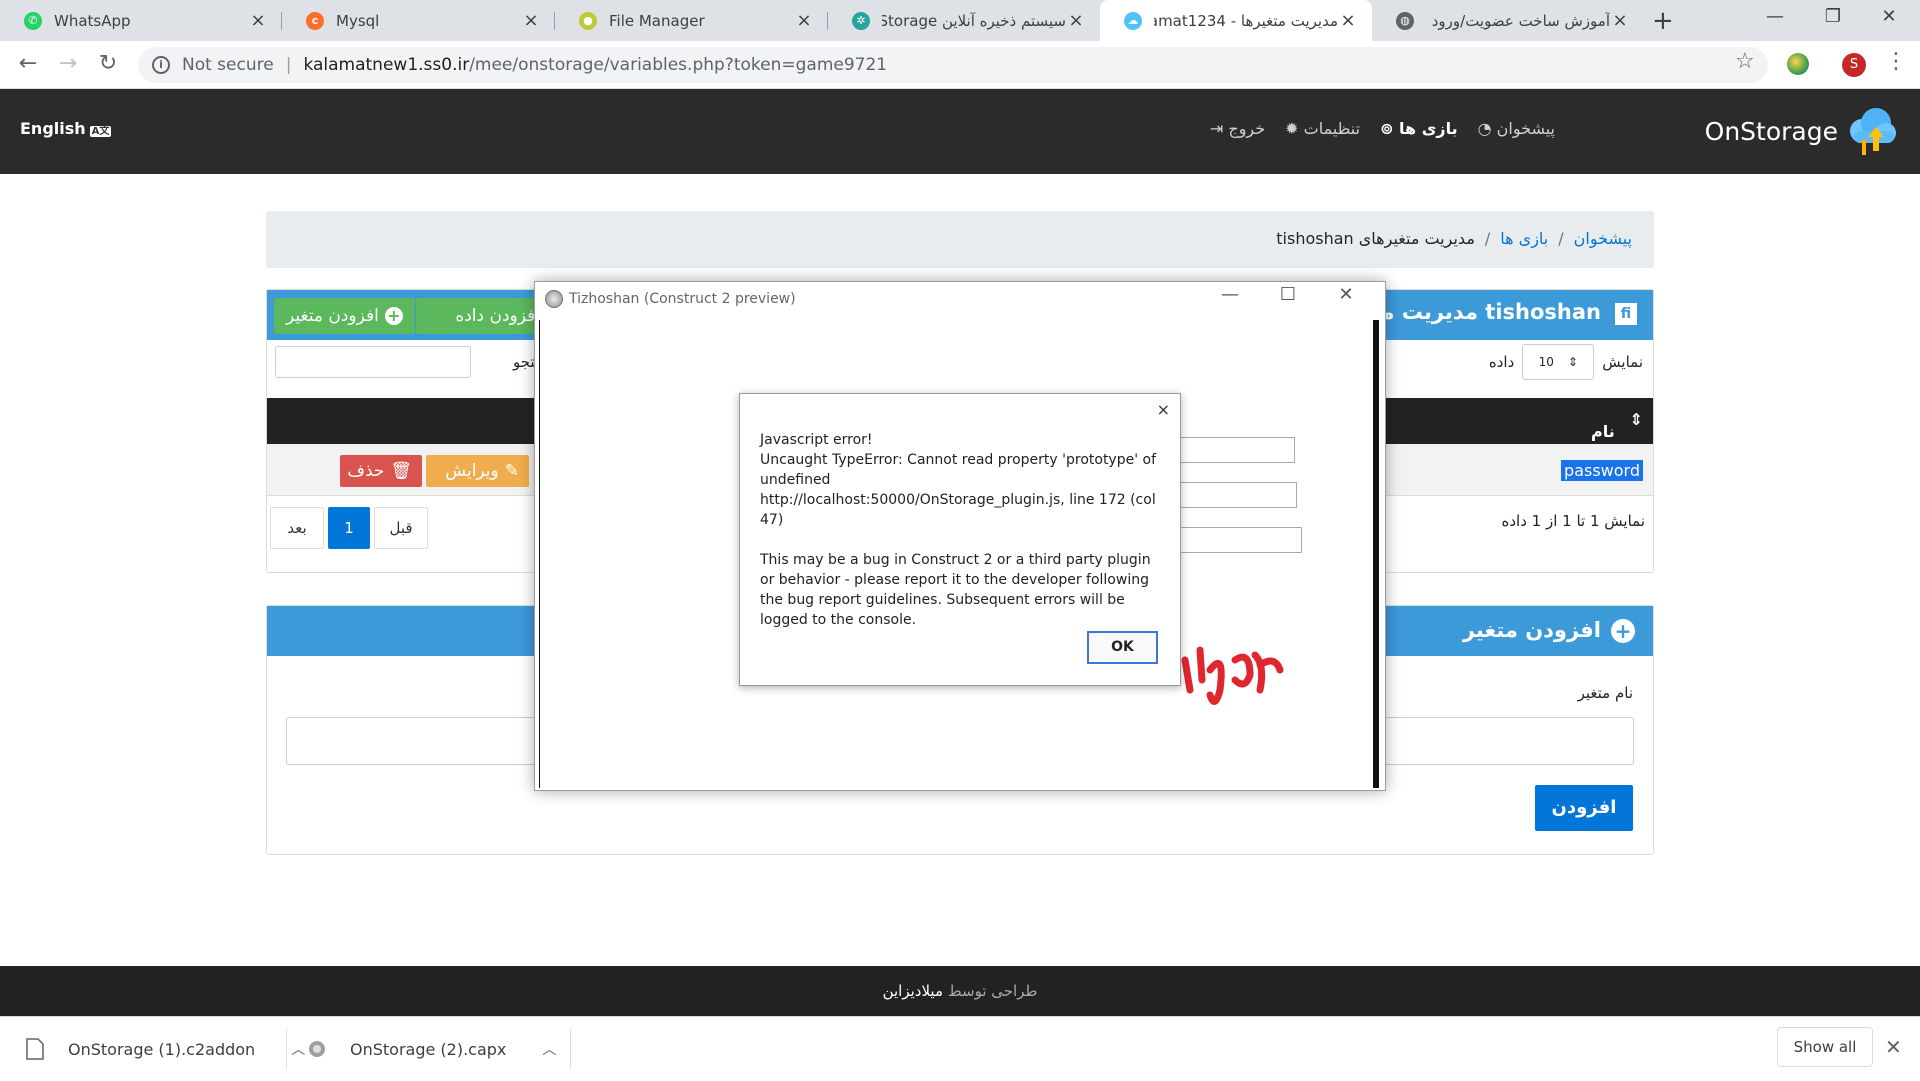 This screenshot has height=1081, width=1920. What do you see at coordinates (1375, 238) in the screenshot?
I see `breadcrumb-current: مدیریت متغیرهای tishoshan` at bounding box center [1375, 238].